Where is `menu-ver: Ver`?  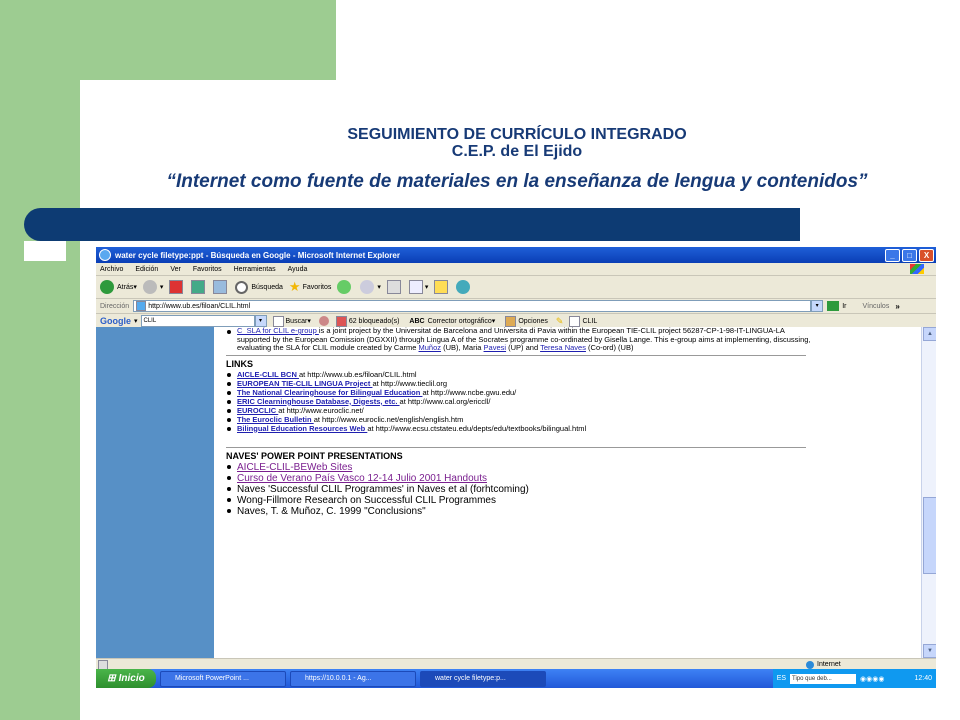
menu-ver: Ver is located at coordinates (175, 269).